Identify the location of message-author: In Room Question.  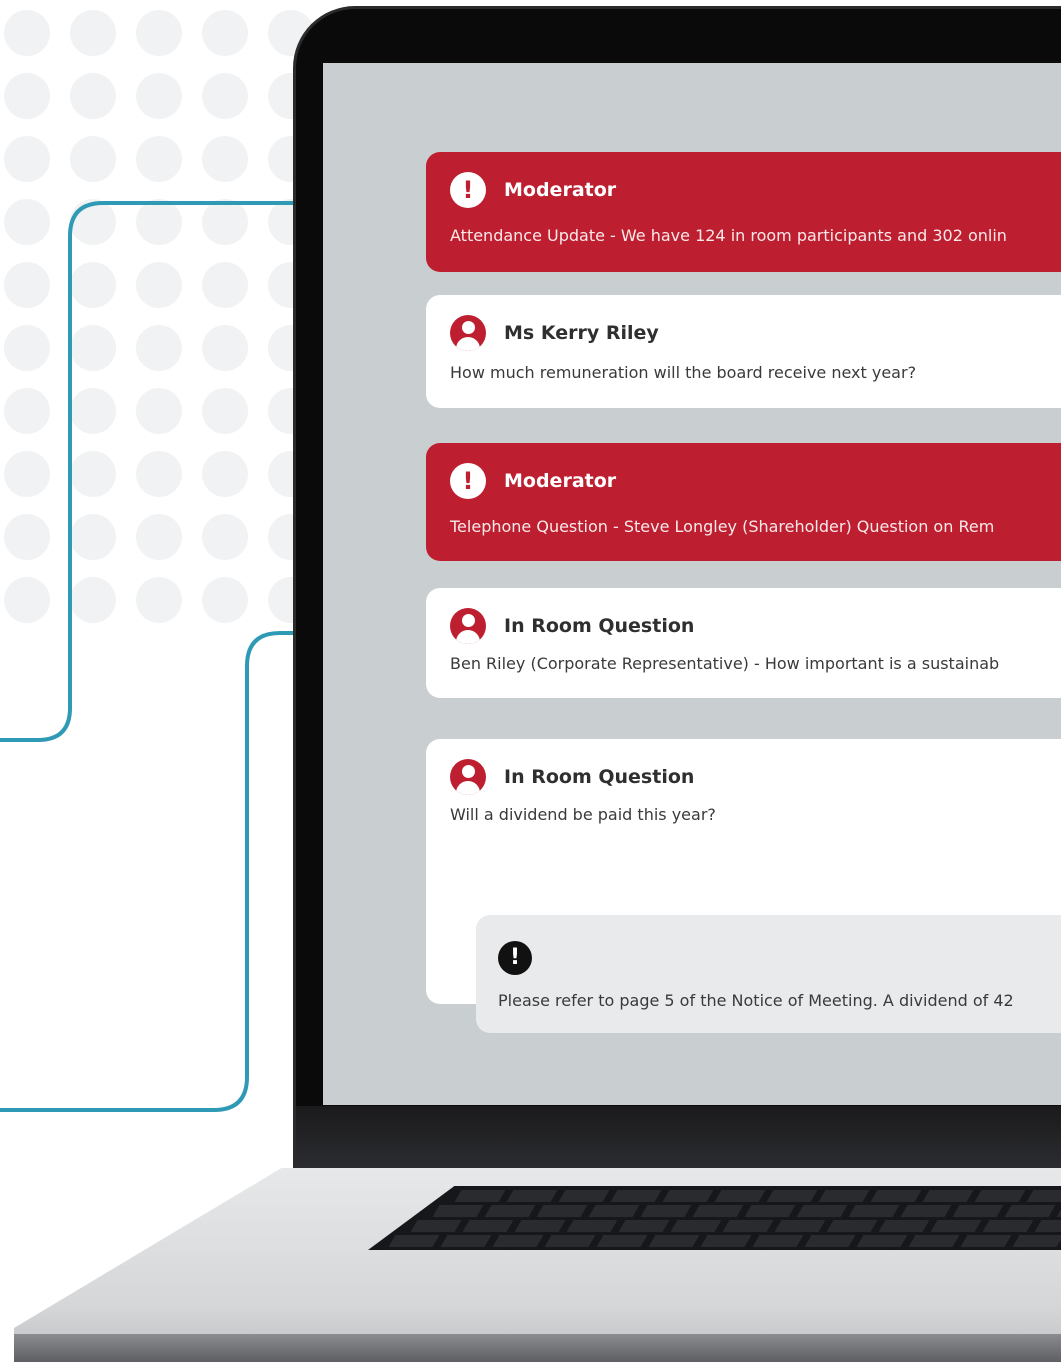
(599, 626).